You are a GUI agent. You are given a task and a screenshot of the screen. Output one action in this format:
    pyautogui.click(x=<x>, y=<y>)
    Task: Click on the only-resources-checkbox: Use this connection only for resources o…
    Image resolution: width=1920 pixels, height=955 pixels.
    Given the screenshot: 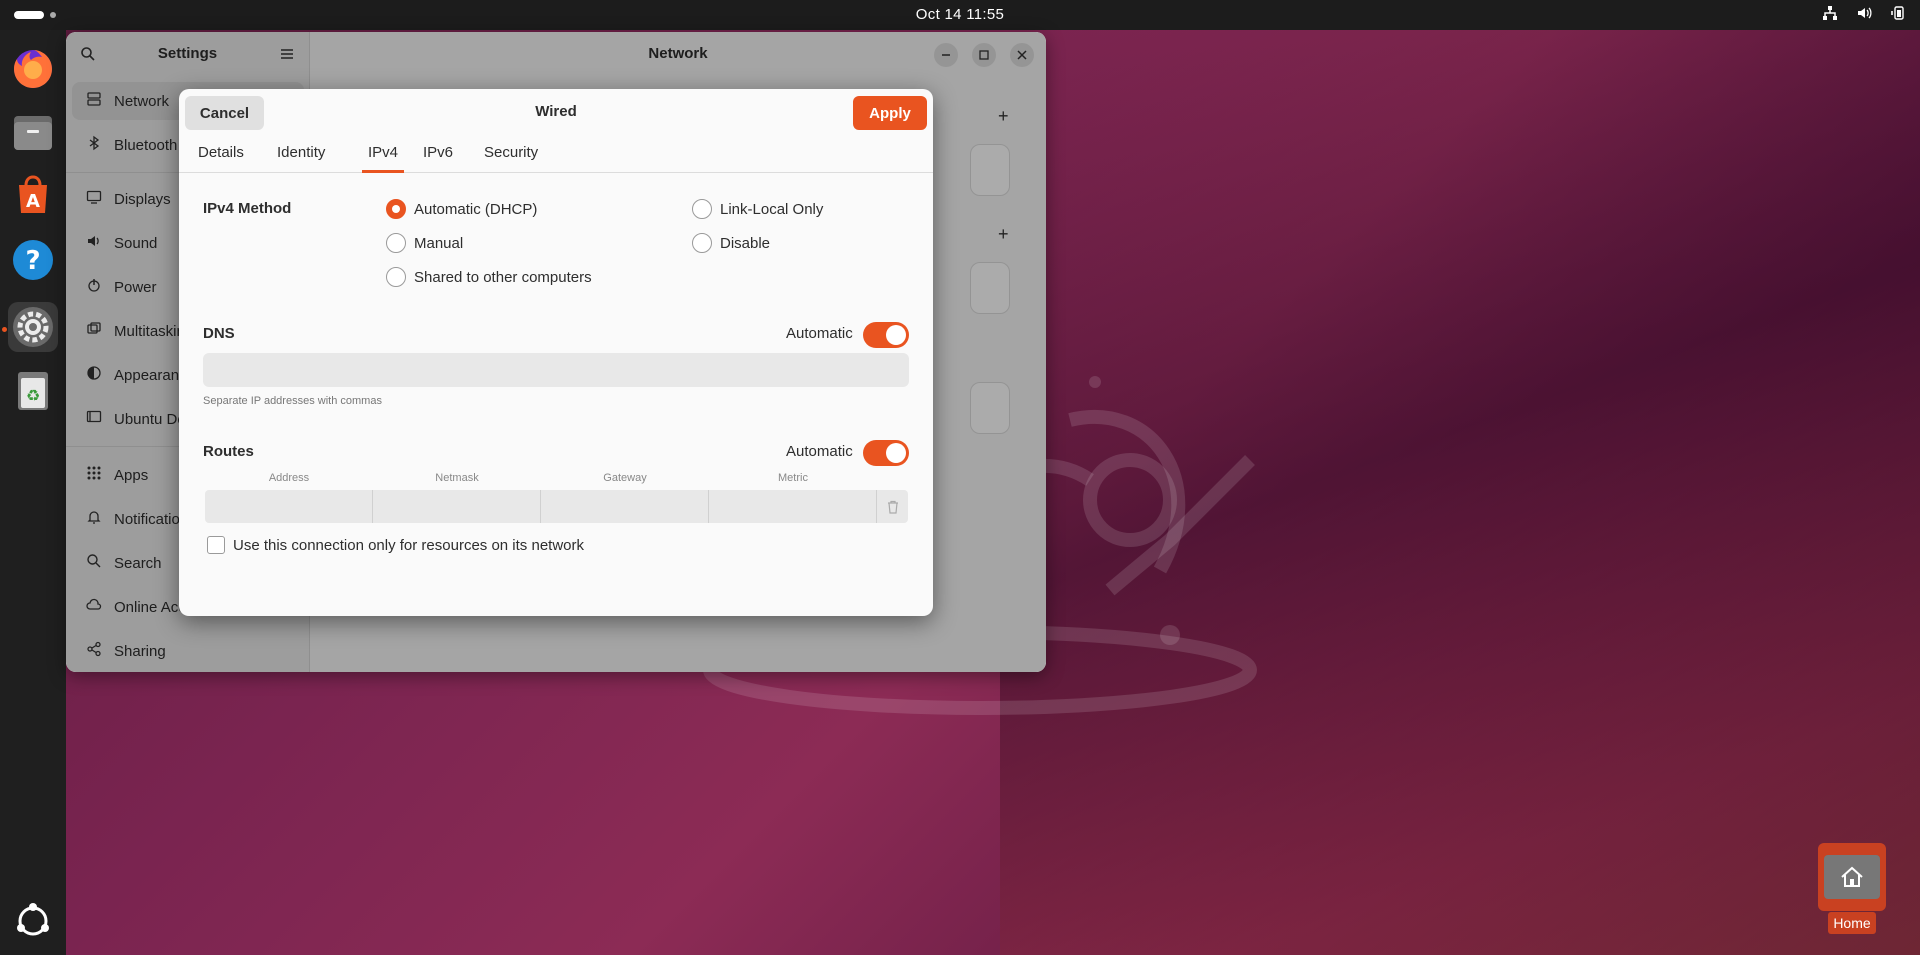 What is the action you would take?
    pyautogui.click(x=395, y=545)
    